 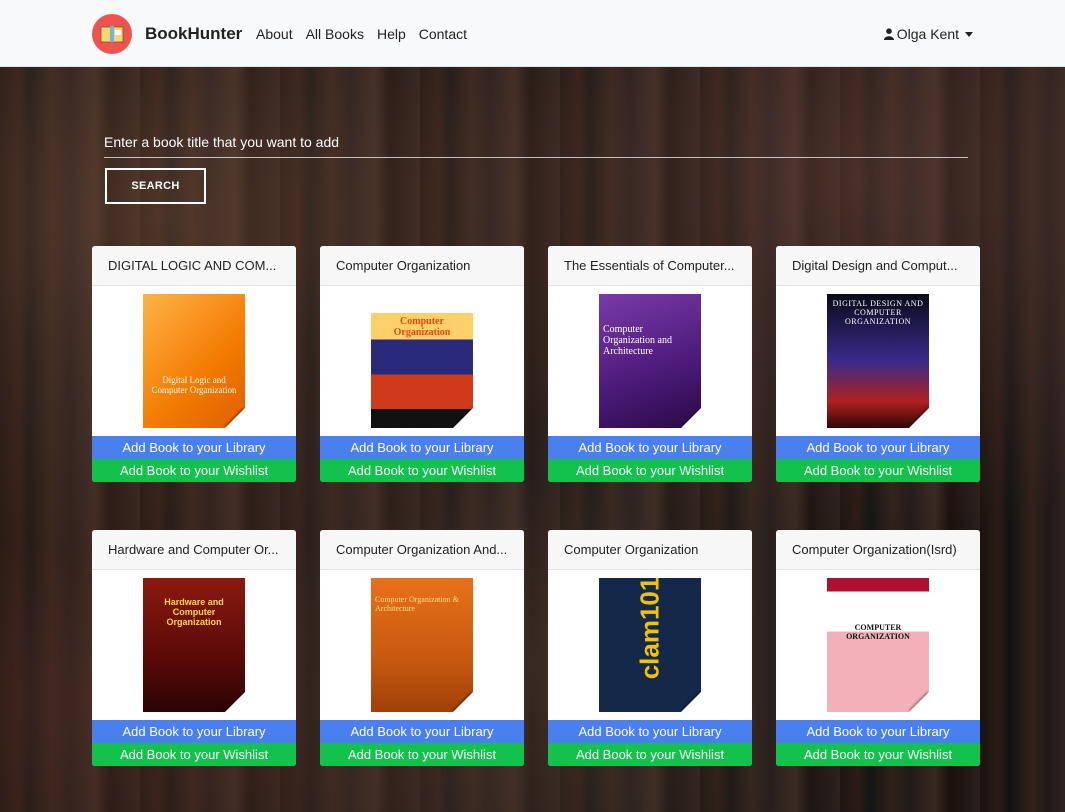 I want to click on card-body: COMPUTER ORGANIZATION, so click(x=878, y=645).